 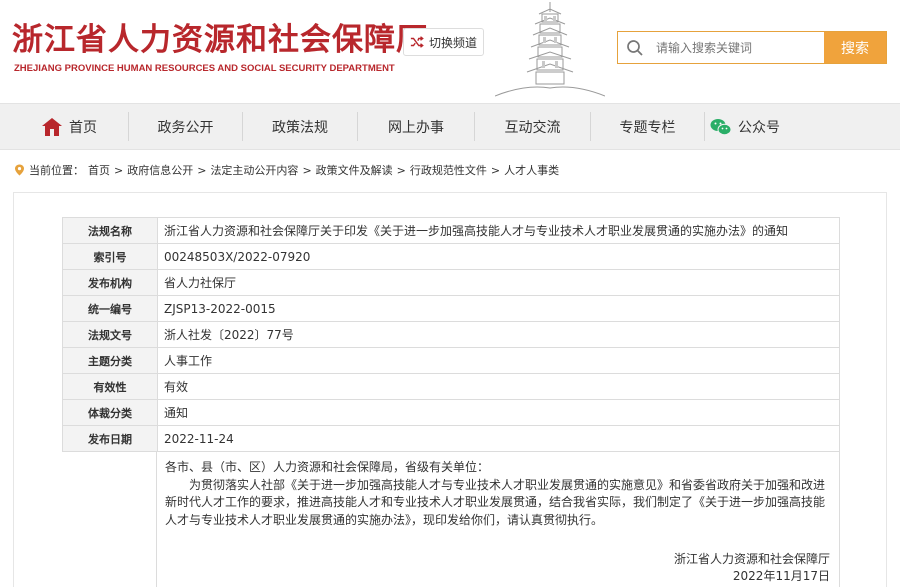 I want to click on document-signature-block: 浙江省人力资源和社会保障厅 2022年11月17日, so click(x=752, y=568).